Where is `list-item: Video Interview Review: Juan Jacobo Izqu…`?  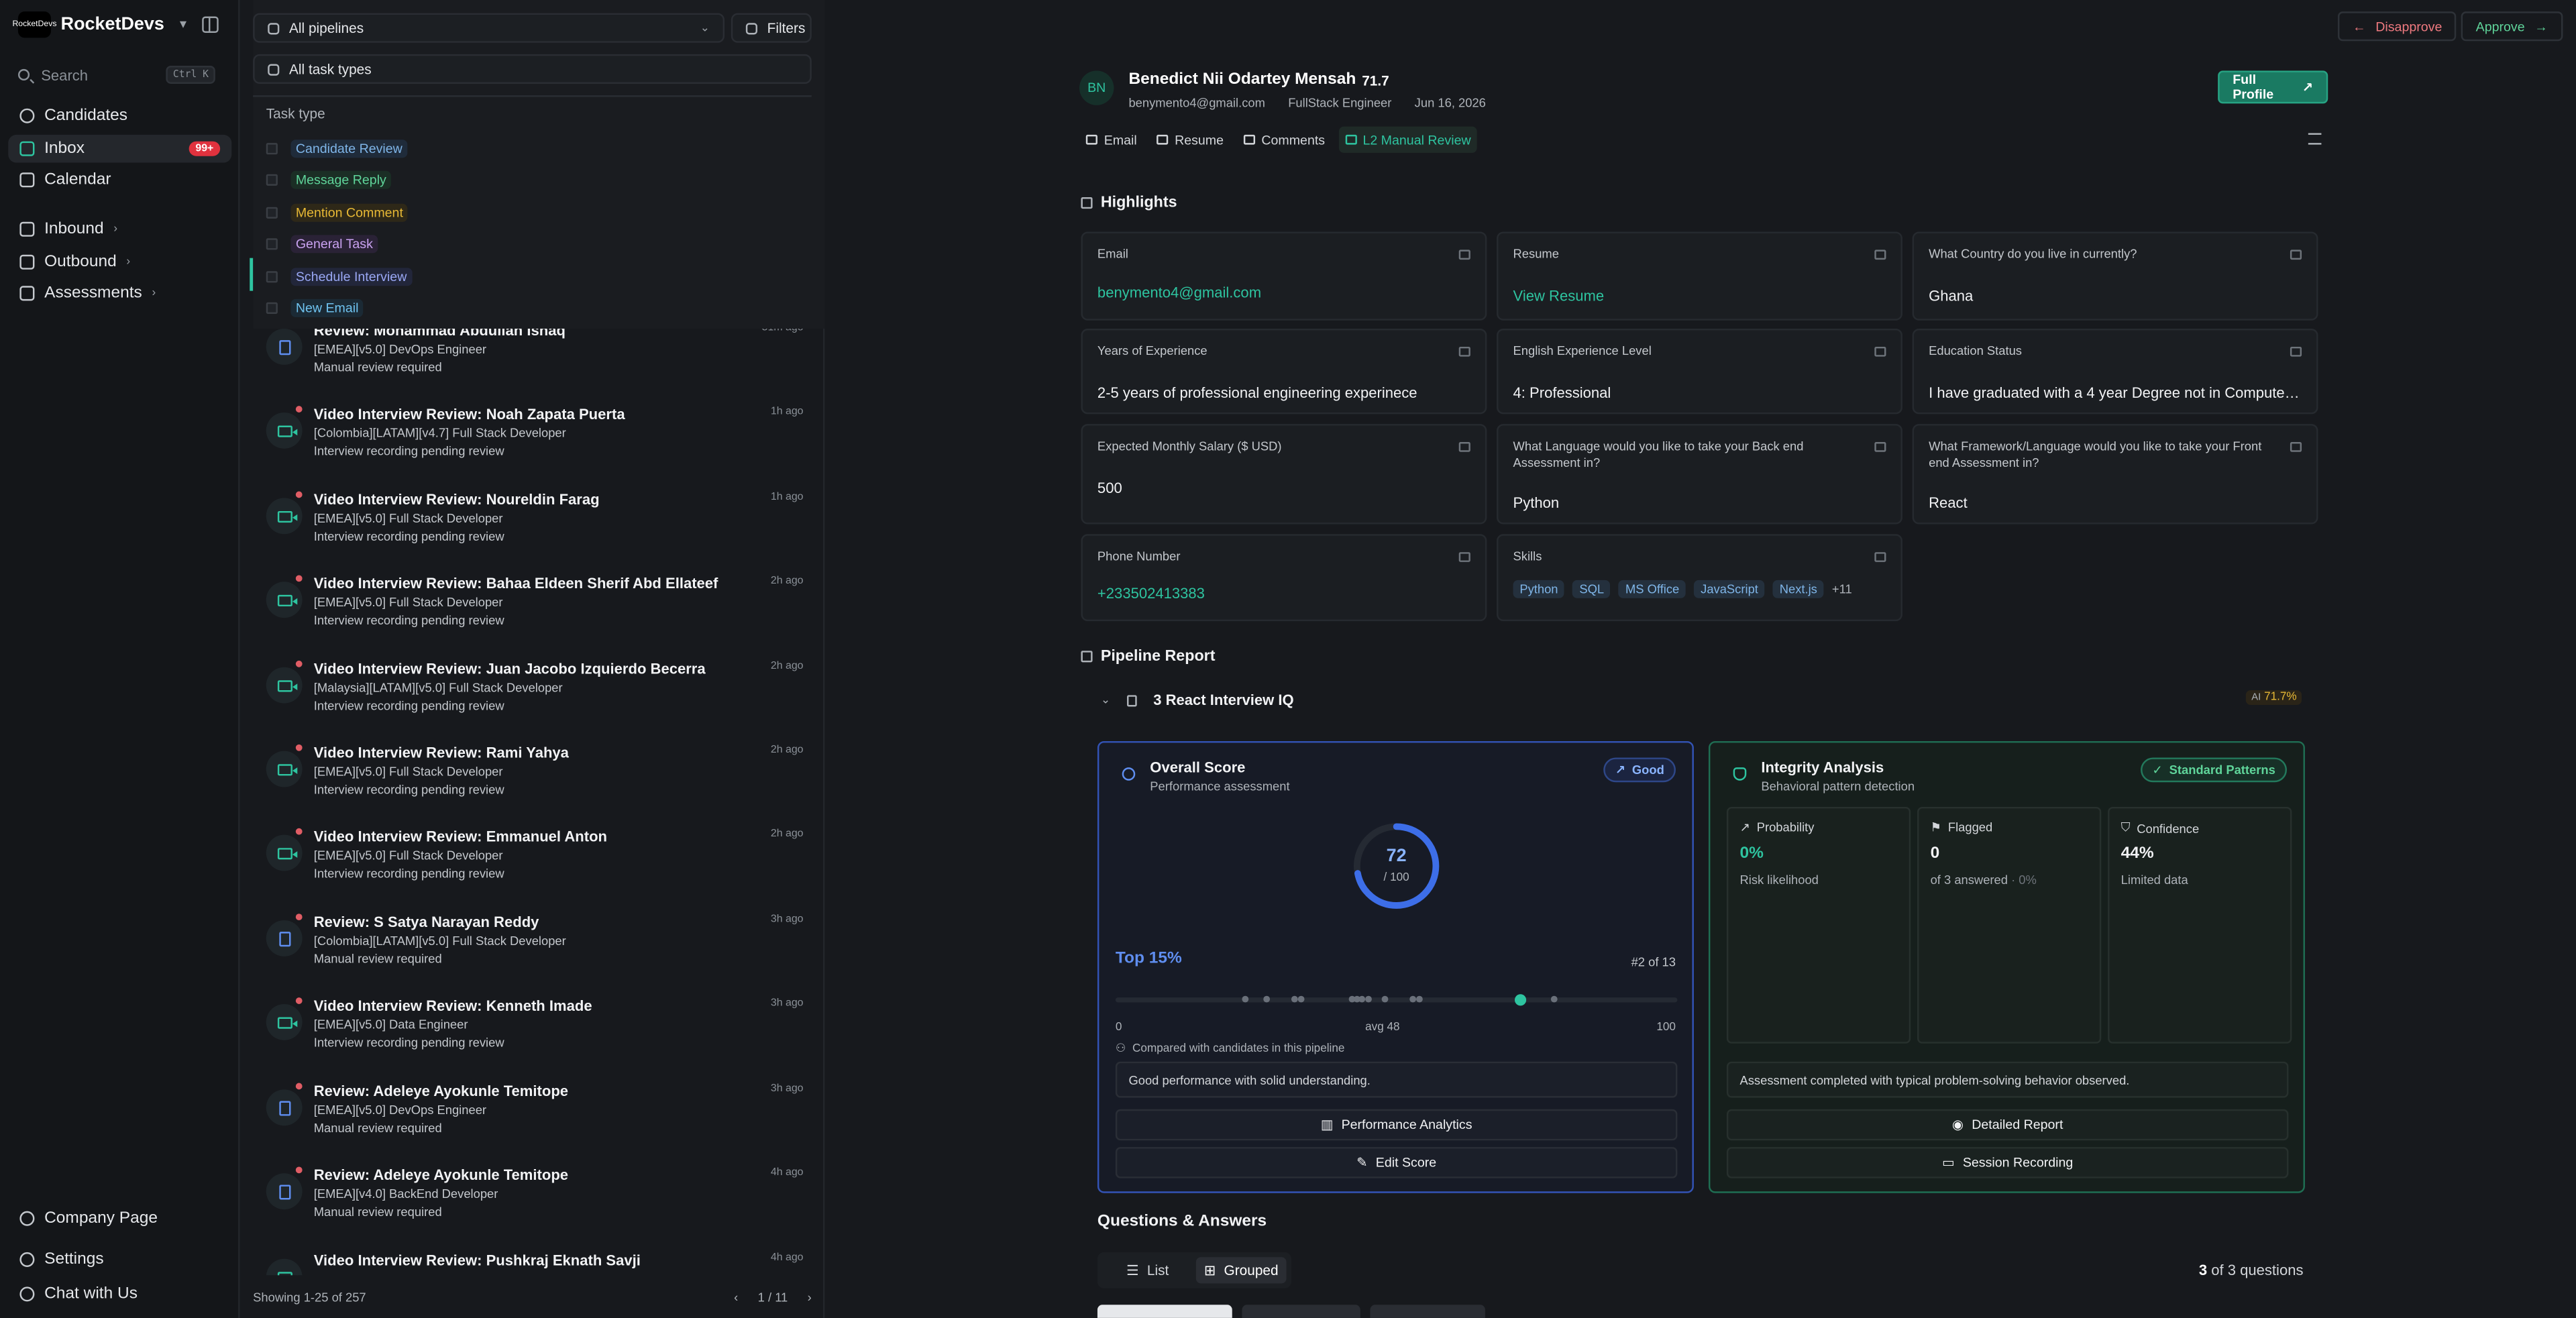 list-item: Video Interview Review: Juan Jacobo Izqu… is located at coordinates (532, 702).